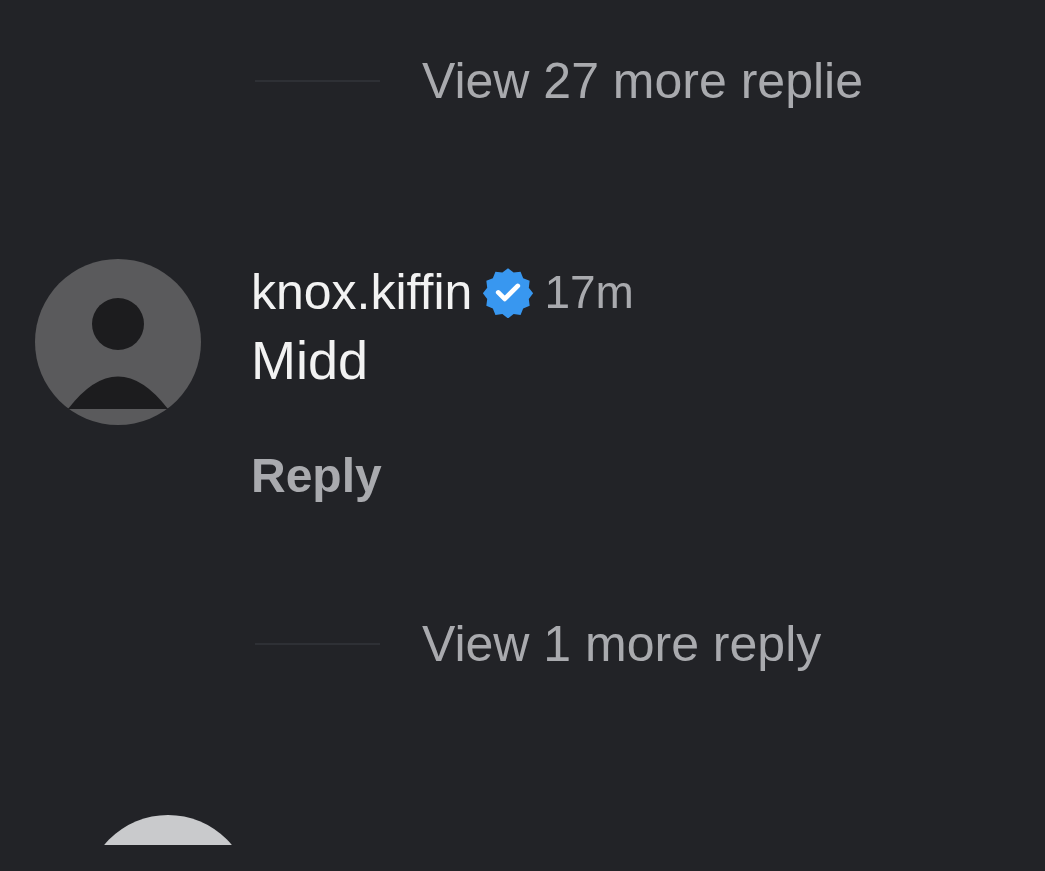 This screenshot has height=871, width=1045. What do you see at coordinates (642, 81) in the screenshot?
I see `view-replies-link: View 27 more replie` at bounding box center [642, 81].